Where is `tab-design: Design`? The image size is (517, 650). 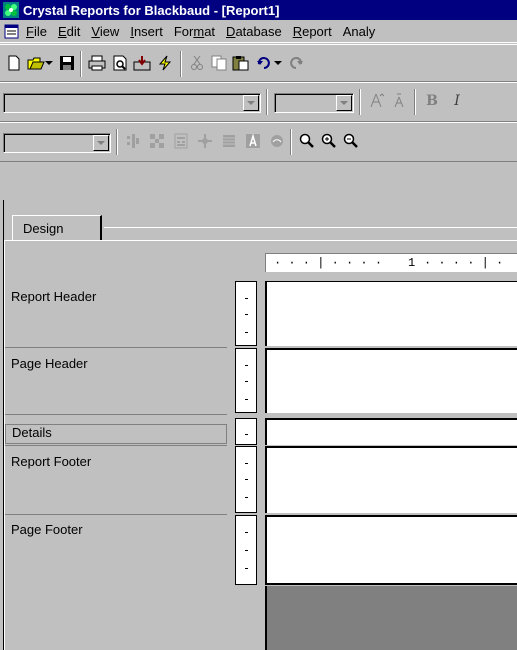 tab-design: Design is located at coordinates (57, 227).